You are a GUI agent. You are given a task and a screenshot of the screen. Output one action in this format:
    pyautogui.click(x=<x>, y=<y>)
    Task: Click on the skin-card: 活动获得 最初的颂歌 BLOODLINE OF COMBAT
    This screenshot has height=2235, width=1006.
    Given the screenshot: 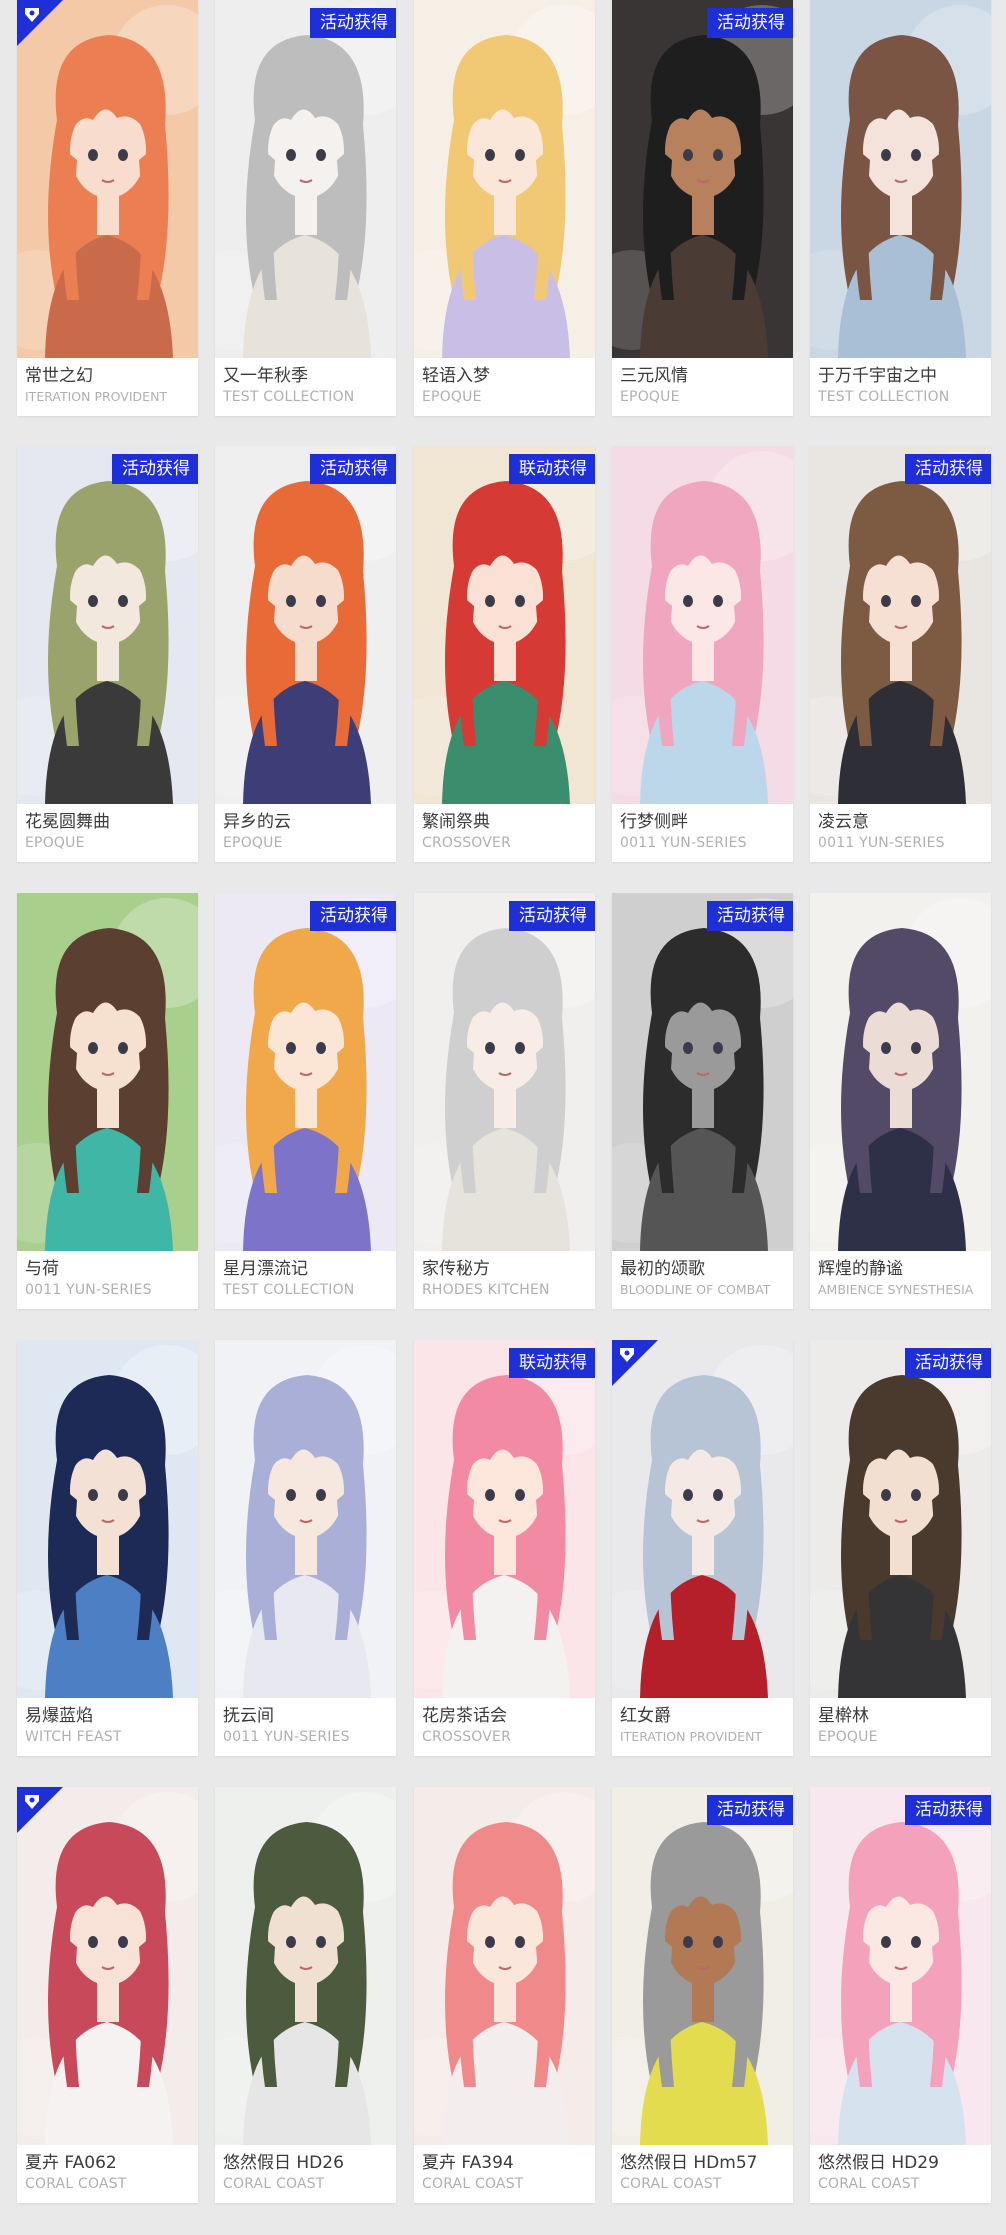 What is the action you would take?
    pyautogui.click(x=702, y=1101)
    